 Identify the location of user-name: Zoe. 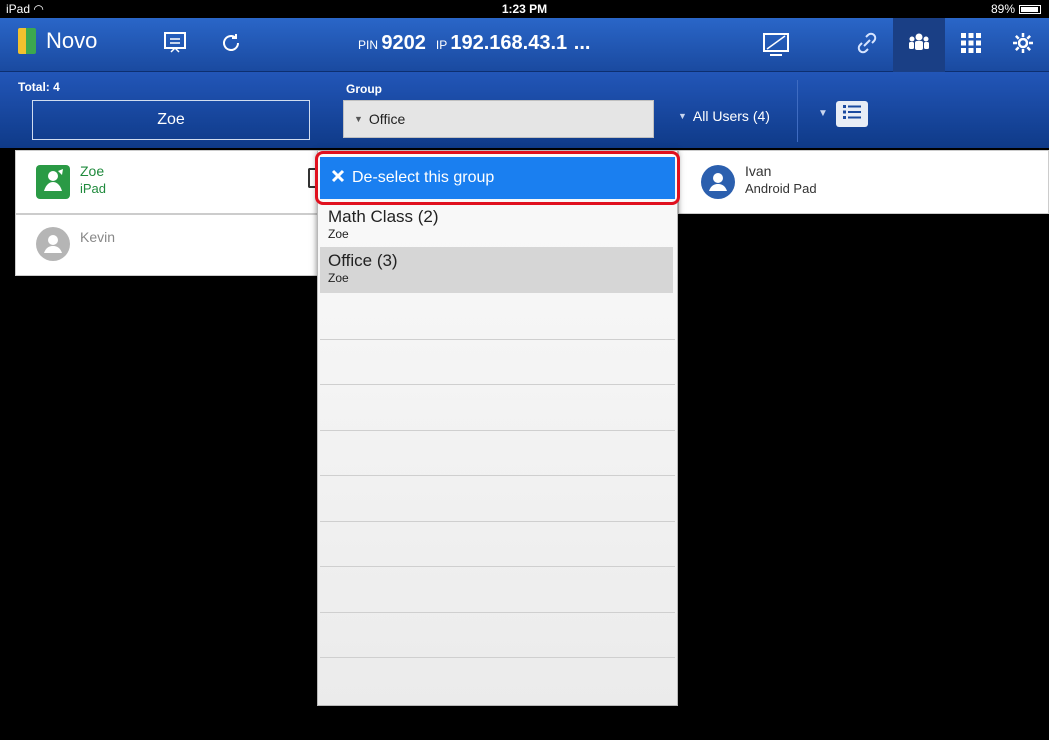
(92, 171).